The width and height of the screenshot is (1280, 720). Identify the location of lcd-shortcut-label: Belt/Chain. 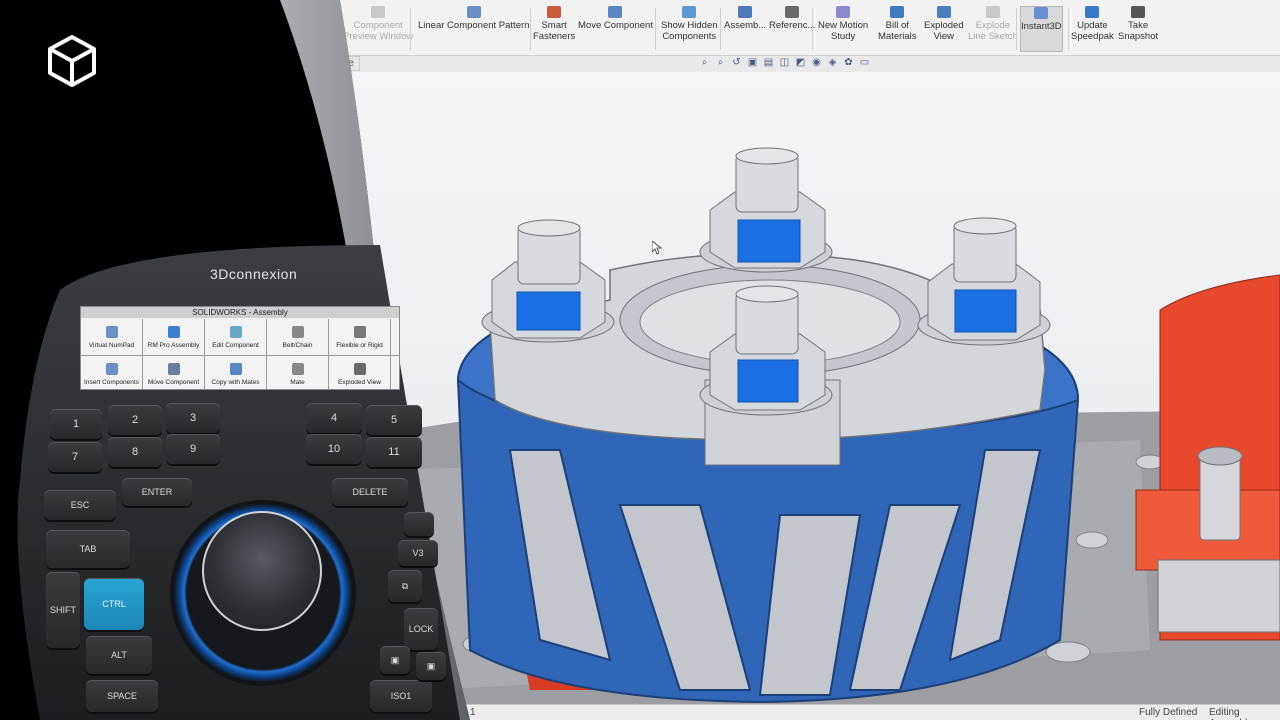
(297, 345).